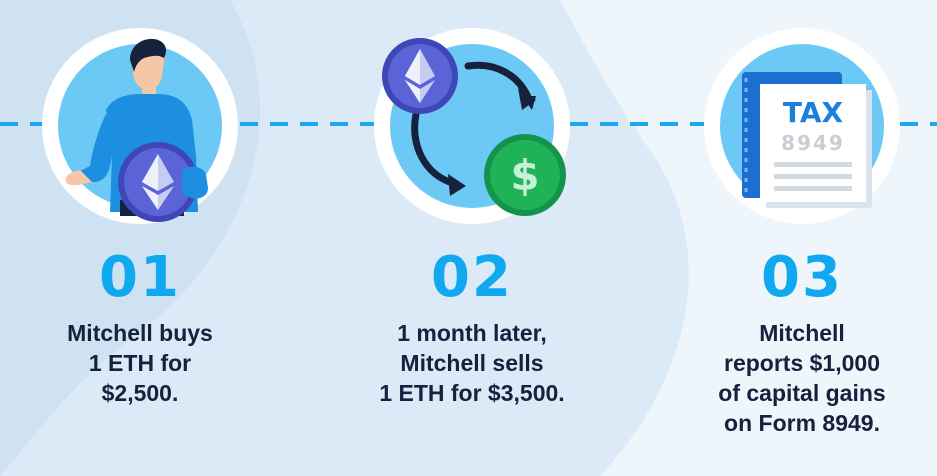  Describe the element at coordinates (140, 393) in the screenshot. I see `step-line: $2,500.` at that location.